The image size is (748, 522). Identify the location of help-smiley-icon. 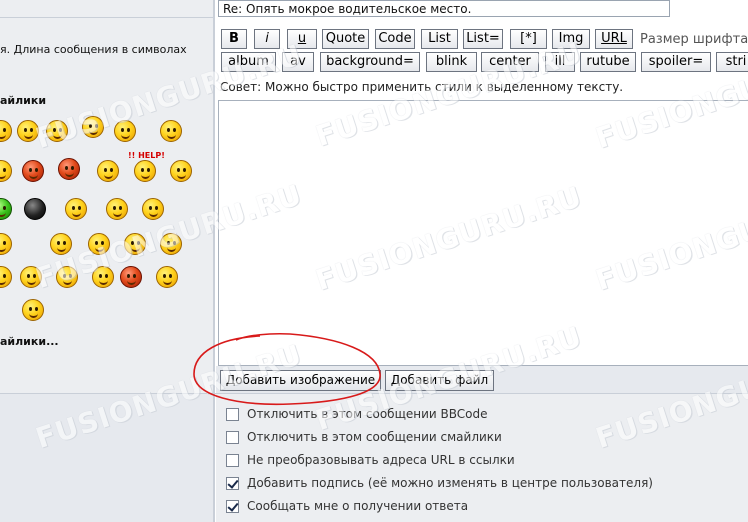
(145, 171).